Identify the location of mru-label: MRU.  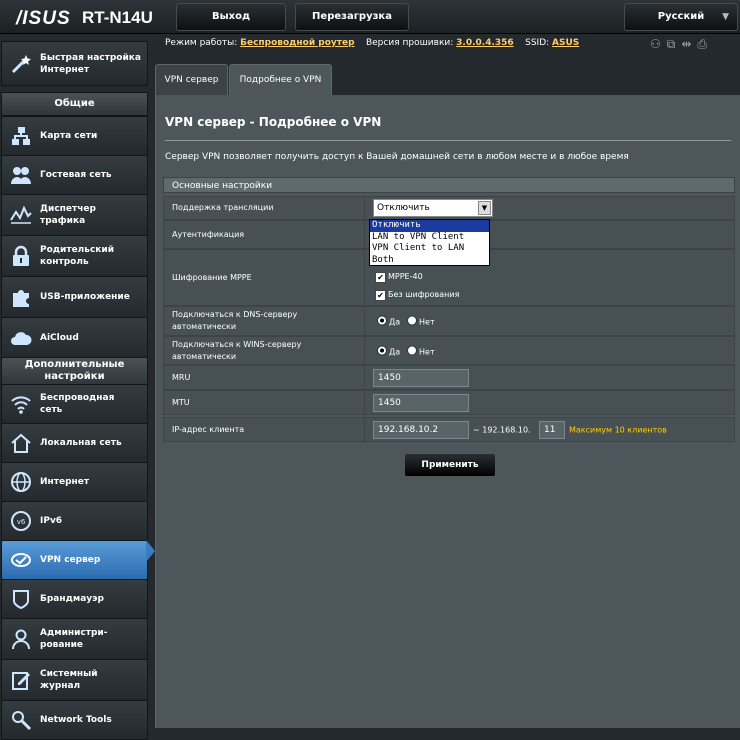
(181, 377).